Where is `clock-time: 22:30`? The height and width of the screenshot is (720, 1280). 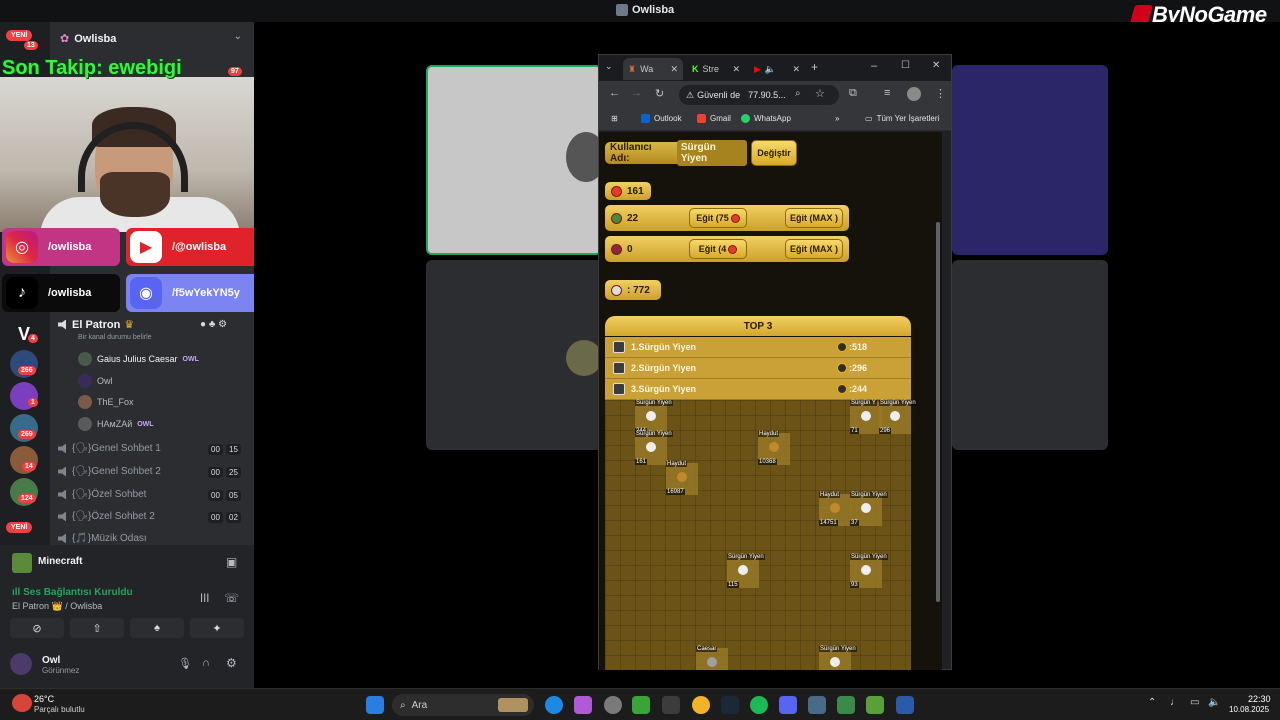
clock-time: 22:30 is located at coordinates (1259, 699).